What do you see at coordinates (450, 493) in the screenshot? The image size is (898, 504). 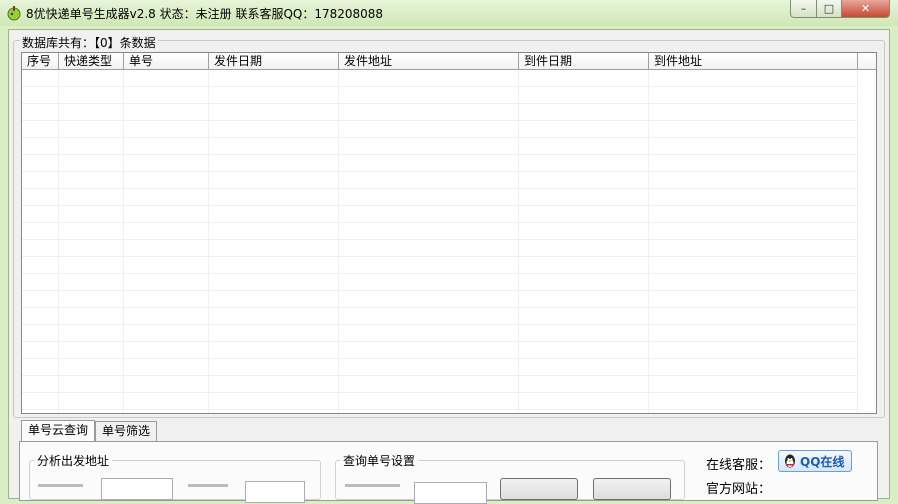 I see `query-input` at bounding box center [450, 493].